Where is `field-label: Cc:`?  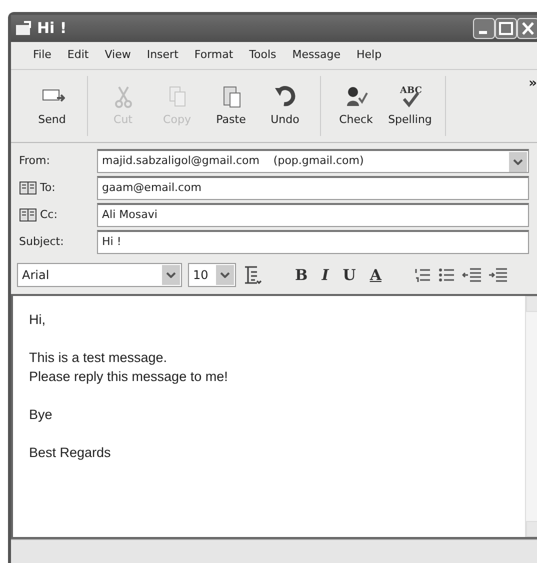
field-label: Cc: is located at coordinates (49, 214).